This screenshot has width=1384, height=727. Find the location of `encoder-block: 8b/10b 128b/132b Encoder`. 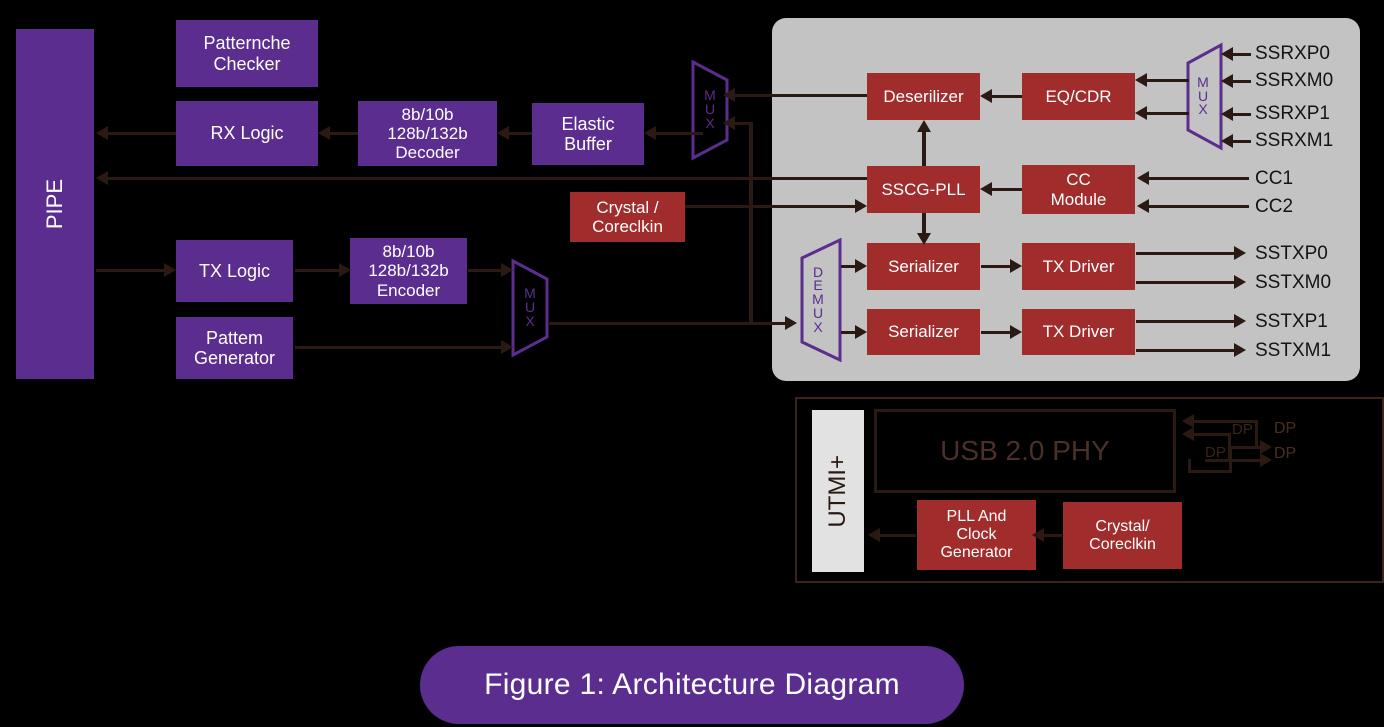

encoder-block: 8b/10b 128b/132b Encoder is located at coordinates (408, 271).